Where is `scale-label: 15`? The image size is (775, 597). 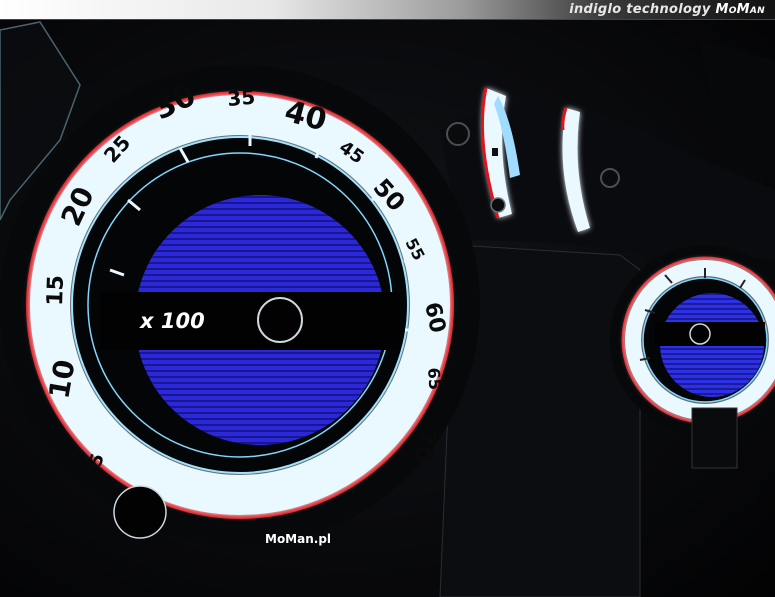 scale-label: 15 is located at coordinates (56, 290).